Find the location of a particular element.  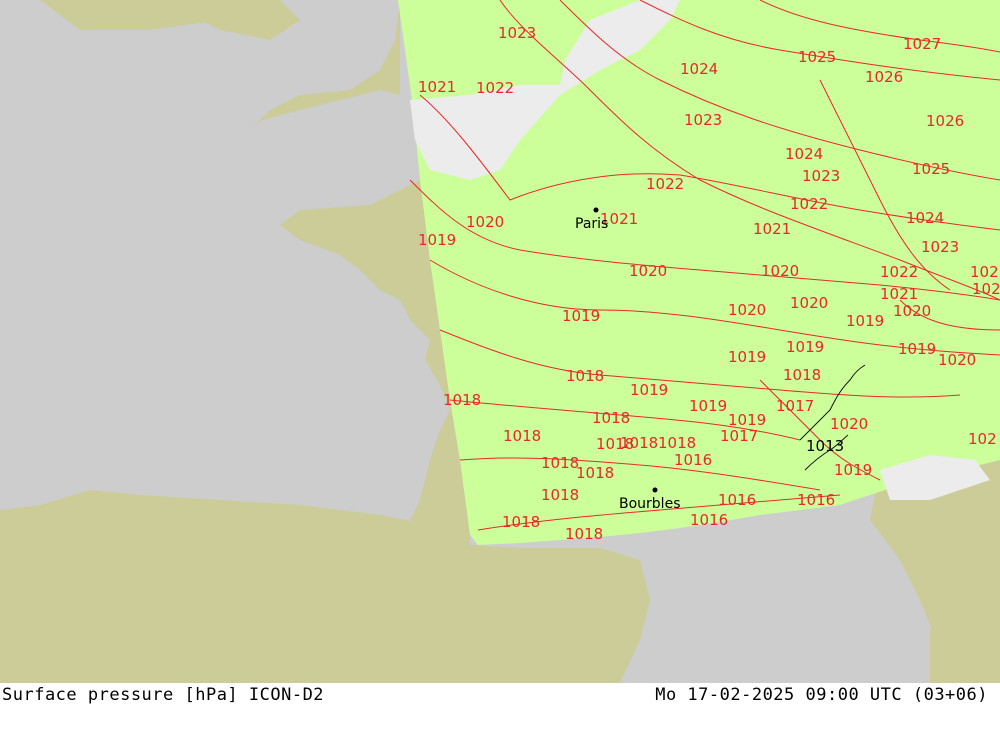

map-title: Surface pressure [hPa] ICON-D2 is located at coordinates (163, 695).